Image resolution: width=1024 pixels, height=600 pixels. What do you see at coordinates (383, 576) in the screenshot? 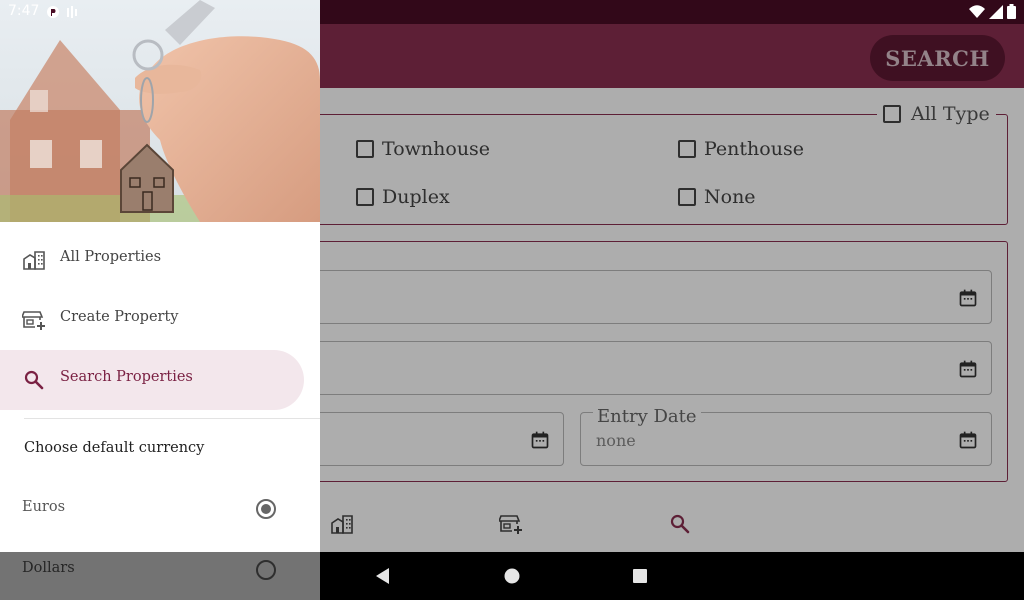
I see `back-icon` at bounding box center [383, 576].